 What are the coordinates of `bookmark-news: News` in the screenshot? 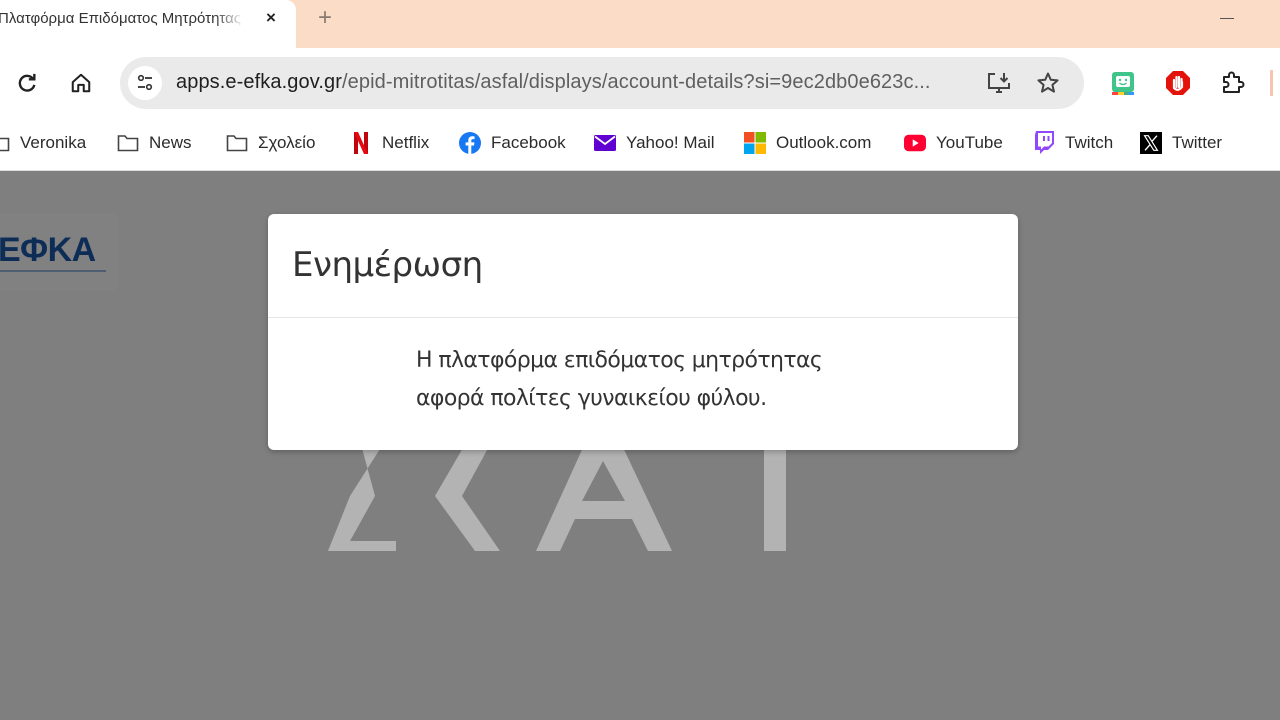 It's located at (154, 143).